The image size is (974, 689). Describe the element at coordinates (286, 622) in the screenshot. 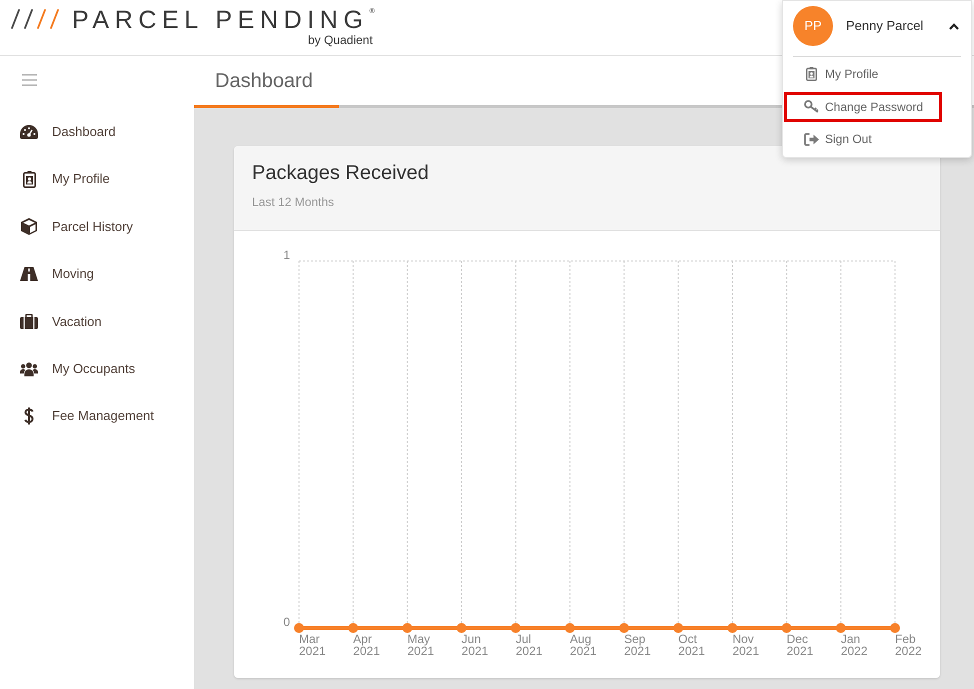

I see `y-axis-label: 0` at that location.